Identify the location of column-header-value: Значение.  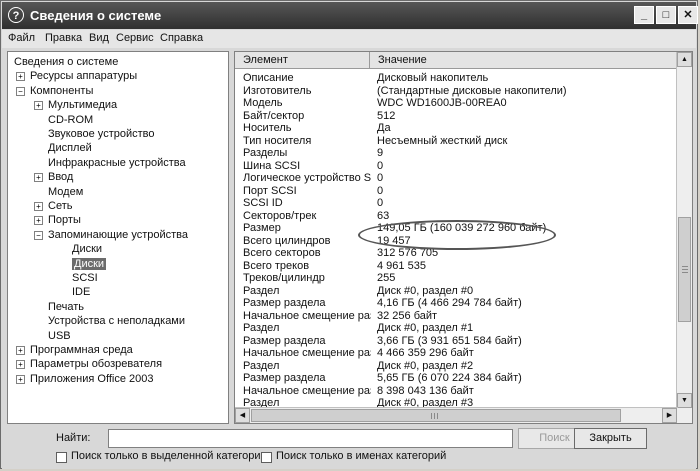
(524, 60).